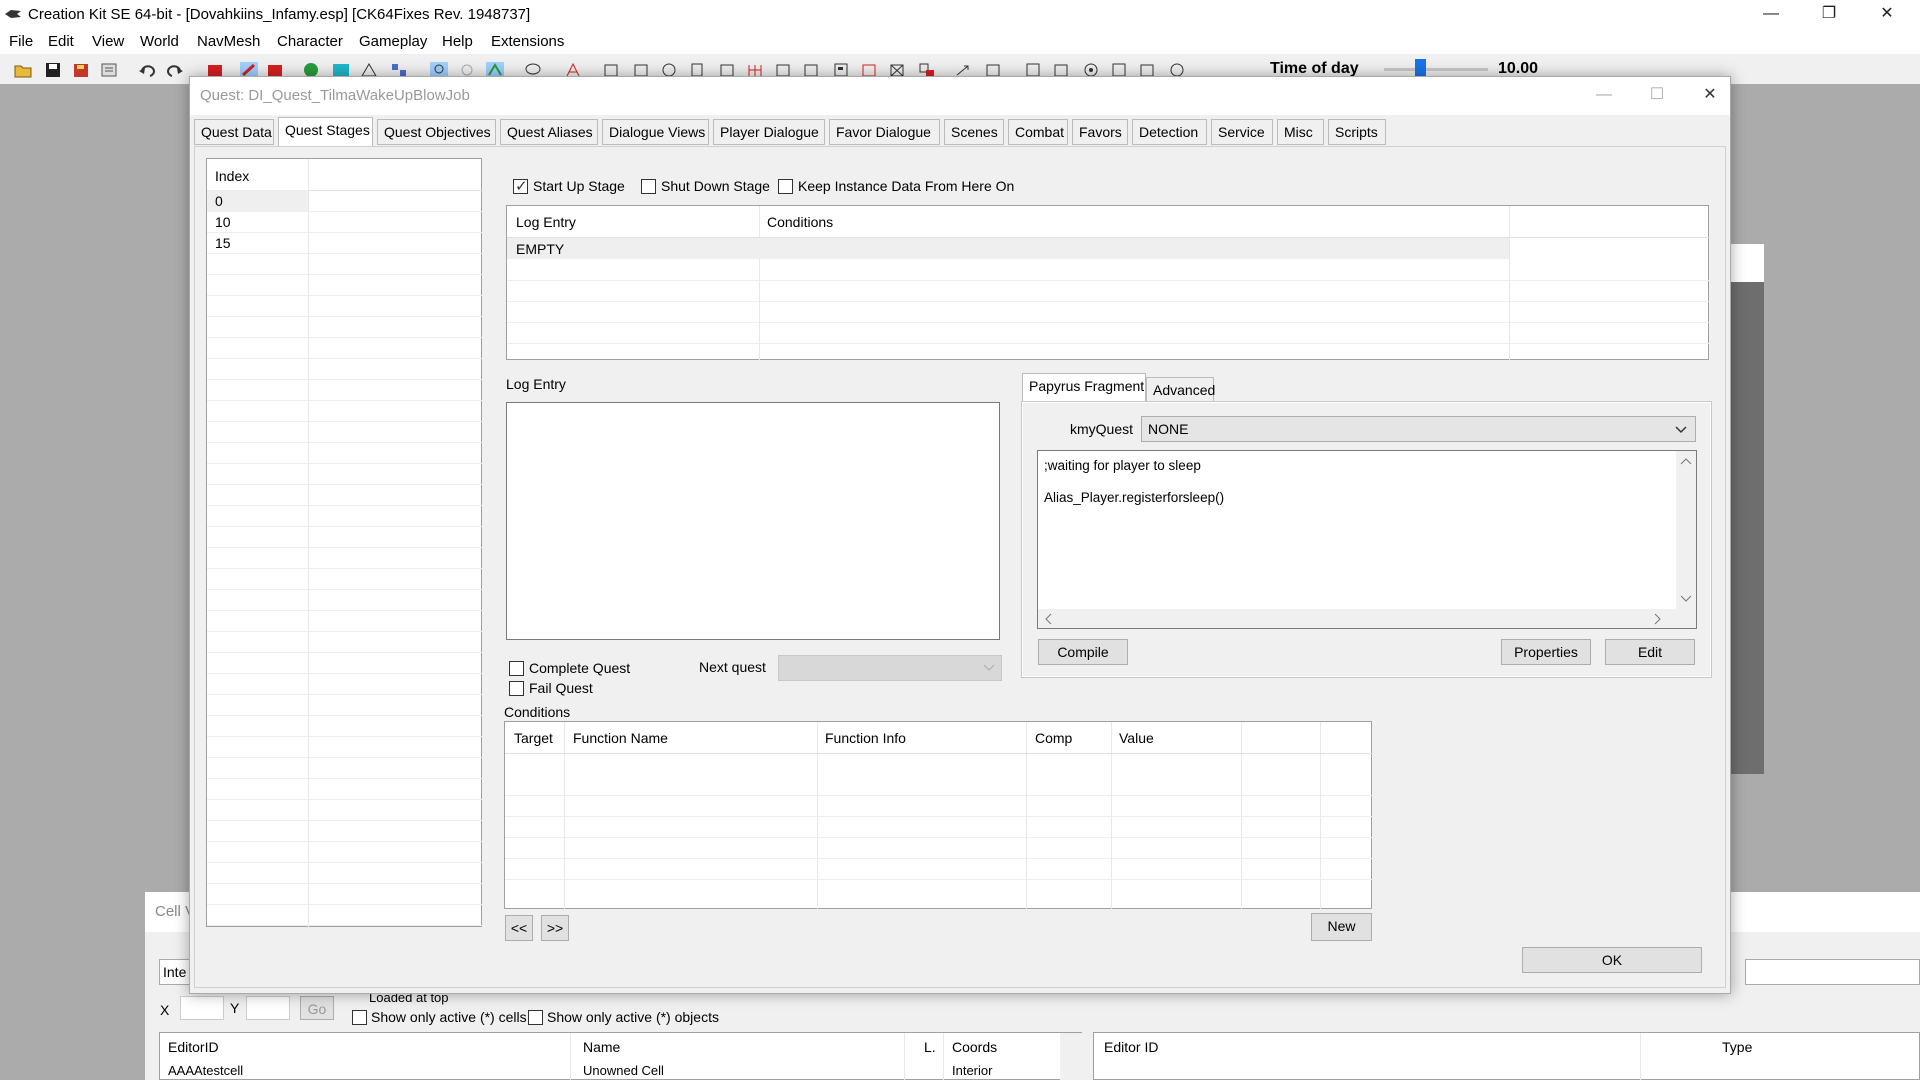 The width and height of the screenshot is (1920, 1080). What do you see at coordinates (890, 668) in the screenshot?
I see `next-quest-select` at bounding box center [890, 668].